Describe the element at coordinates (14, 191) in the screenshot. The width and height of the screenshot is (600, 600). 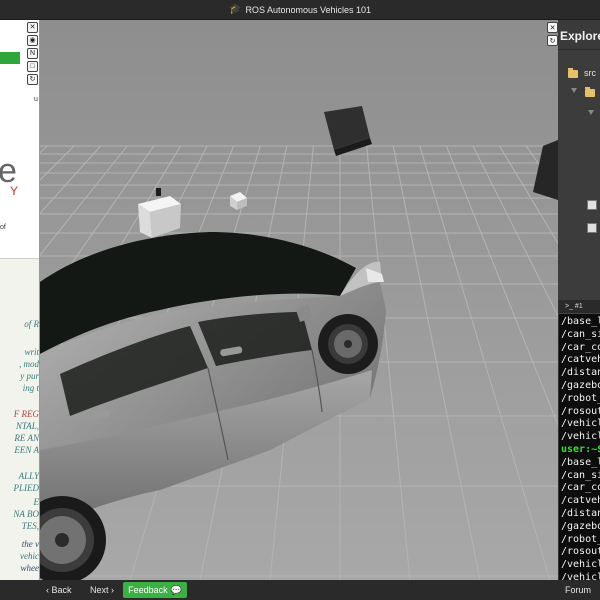
I see `notebook-subheading-fragment: Y` at that location.